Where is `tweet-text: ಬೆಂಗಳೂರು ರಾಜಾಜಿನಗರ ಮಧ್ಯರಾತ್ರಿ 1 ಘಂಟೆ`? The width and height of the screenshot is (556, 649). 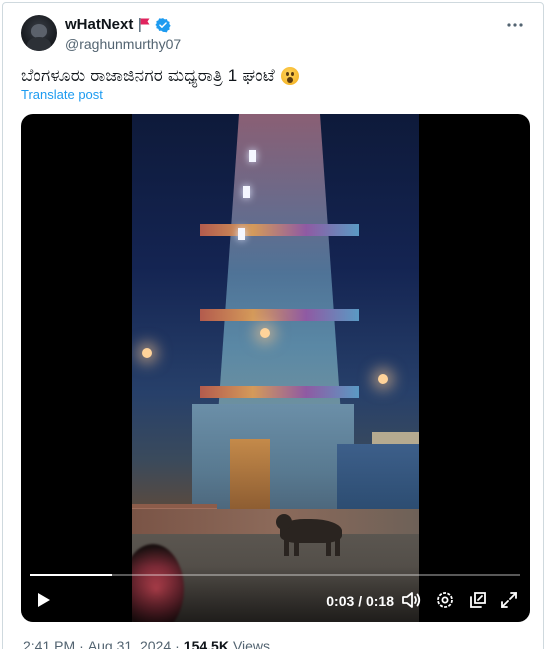
tweet-text: ಬೆಂಗಳೂರು ರಾಜಾಜಿನಗರ ಮಧ್ಯರಾತ್ರಿ 1 ಘಂಟೆ is located at coordinates (160, 76).